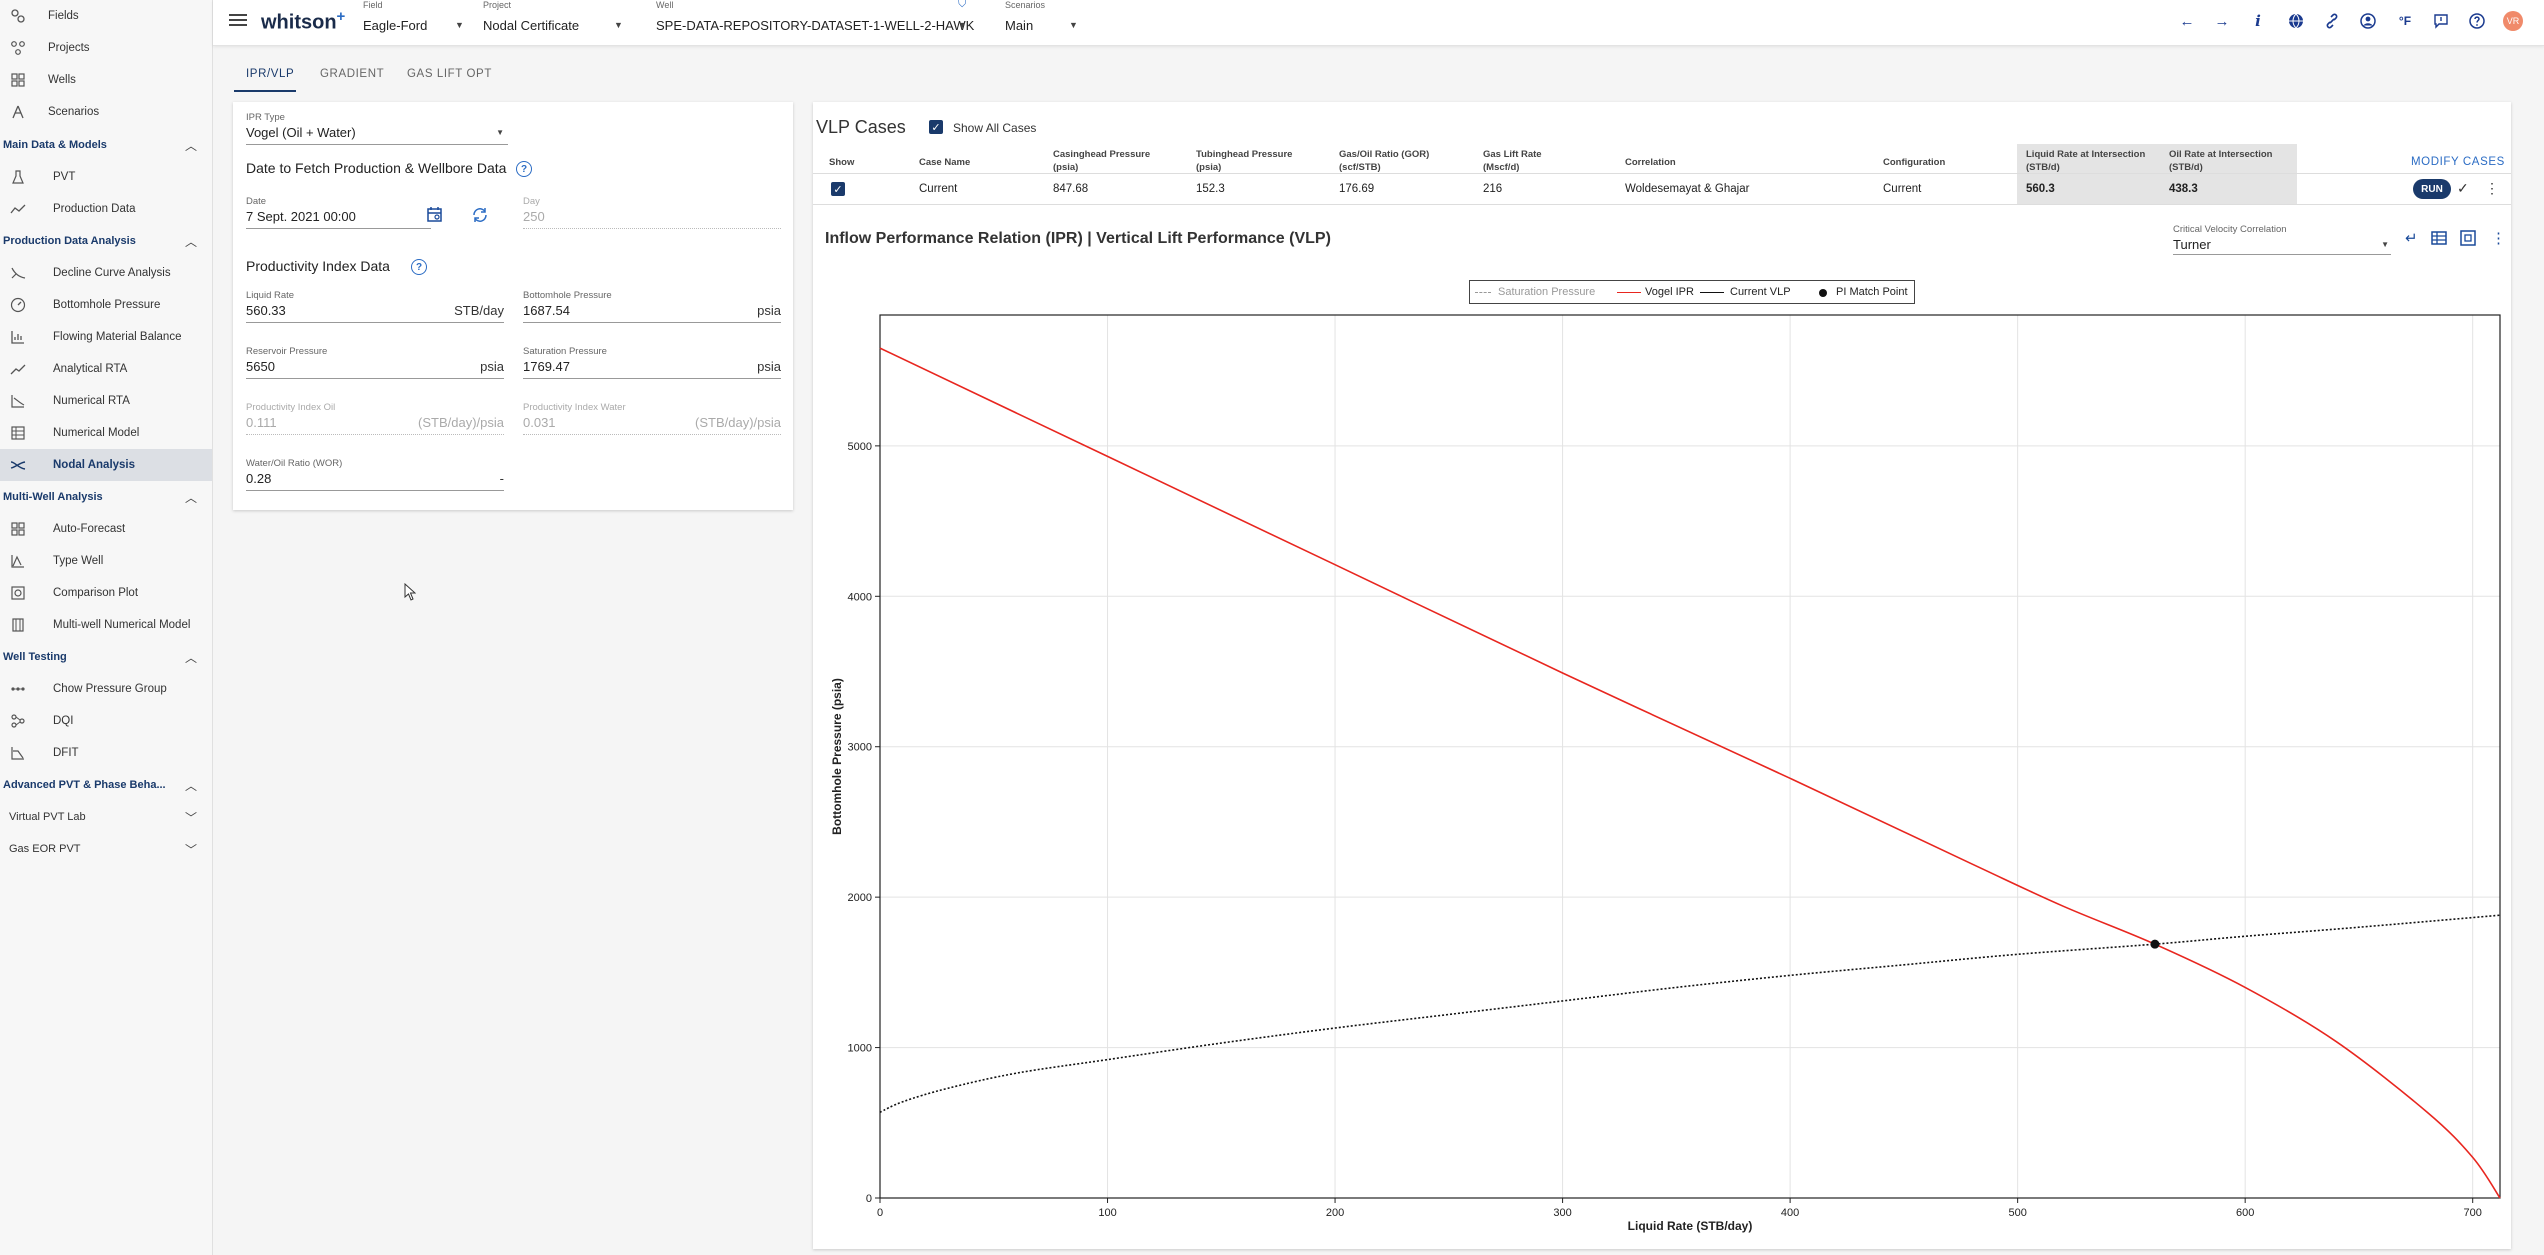  What do you see at coordinates (338, 213) in the screenshot?
I see `date-field: Date 7 Sept. 2021 00:00` at bounding box center [338, 213].